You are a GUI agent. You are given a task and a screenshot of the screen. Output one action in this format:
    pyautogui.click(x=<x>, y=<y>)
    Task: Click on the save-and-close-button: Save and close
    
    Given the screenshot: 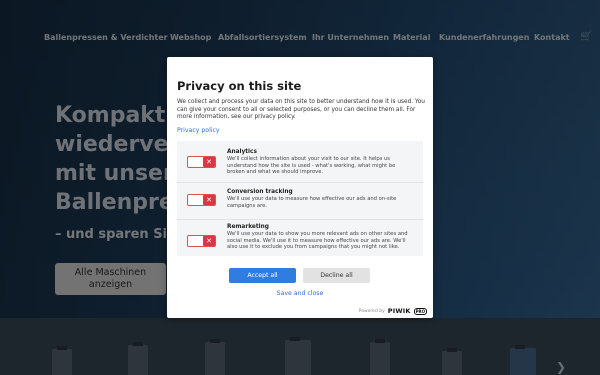 What is the action you would take?
    pyautogui.click(x=300, y=293)
    